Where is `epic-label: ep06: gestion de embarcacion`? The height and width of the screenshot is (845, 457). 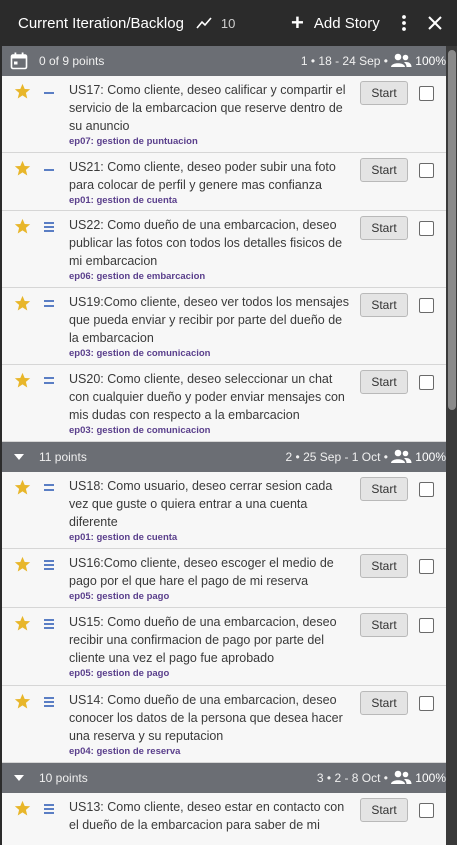
epic-label: ep06: gestion de embarcacion is located at coordinates (137, 276).